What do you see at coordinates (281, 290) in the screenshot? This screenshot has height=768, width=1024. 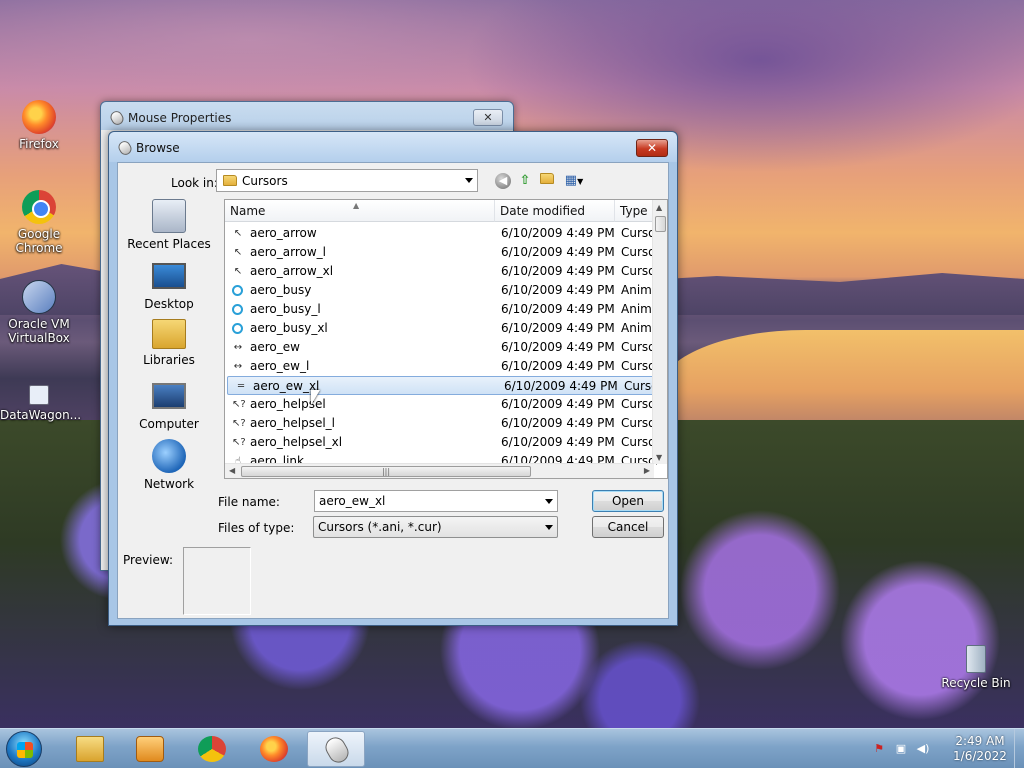 I see `file-name: aero_busy` at bounding box center [281, 290].